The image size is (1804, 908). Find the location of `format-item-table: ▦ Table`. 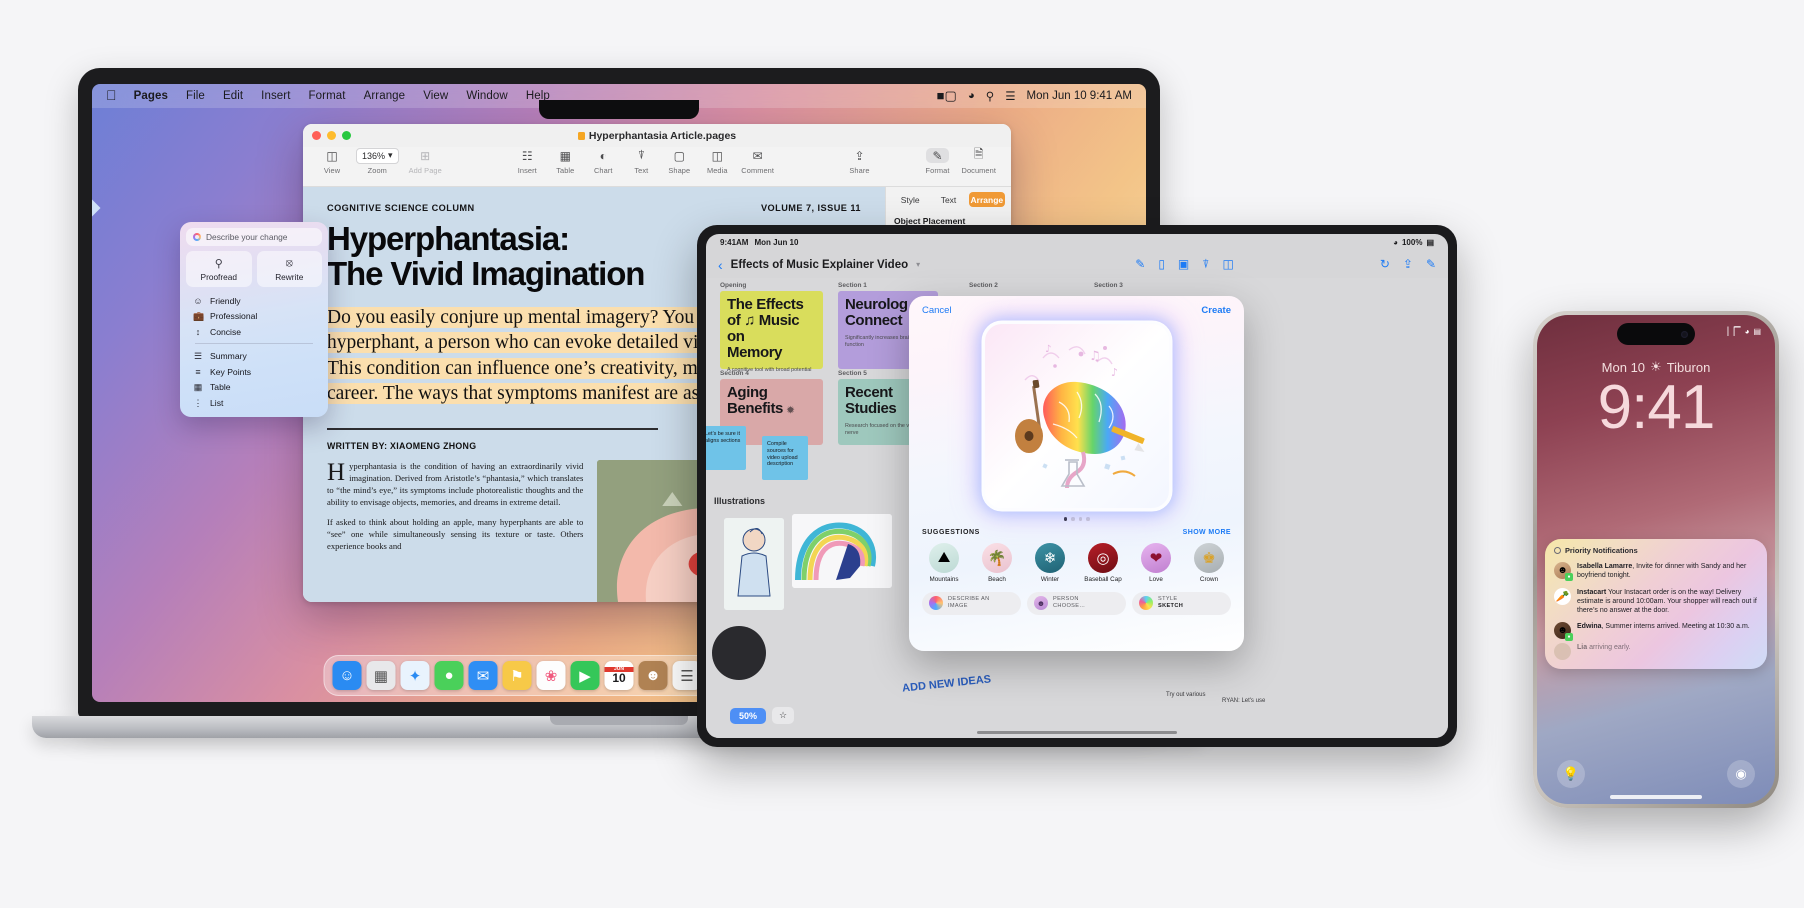

format-item-table: ▦ Table is located at coordinates (254, 387).